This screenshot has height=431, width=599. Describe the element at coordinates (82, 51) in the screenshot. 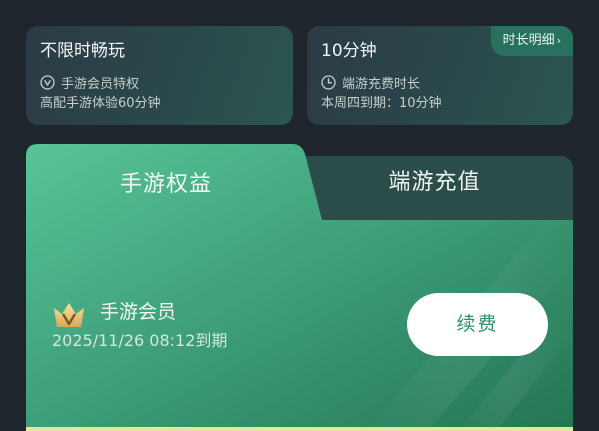

I see `card-title: 不限时畅玩` at that location.